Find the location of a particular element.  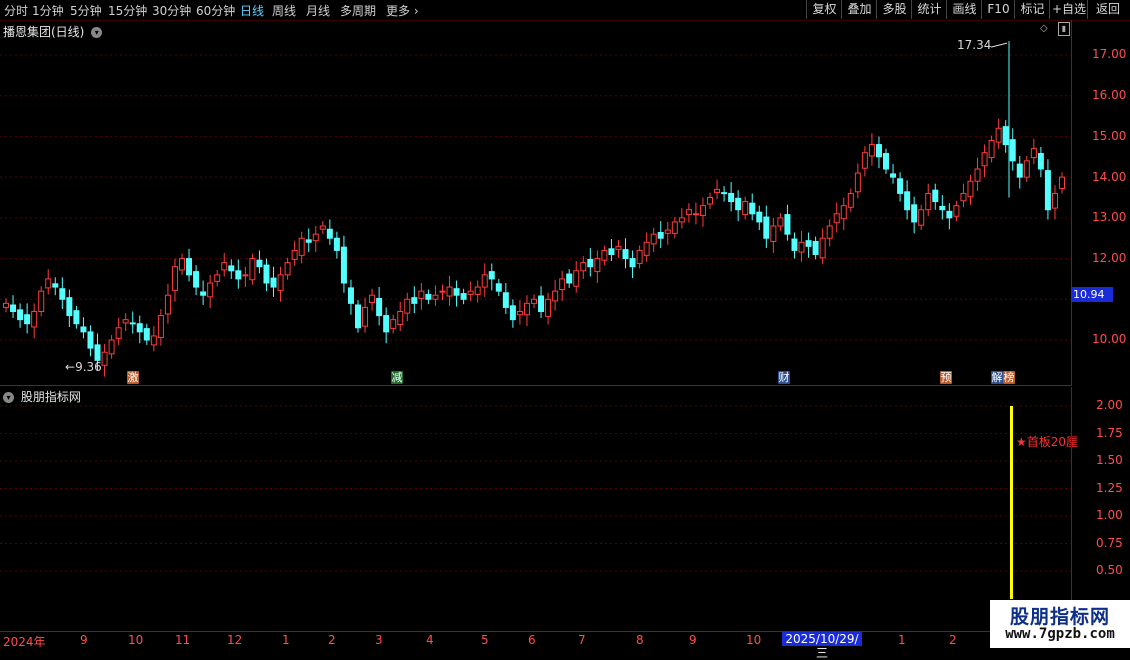

statistics-button: 统计 is located at coordinates (929, 9).